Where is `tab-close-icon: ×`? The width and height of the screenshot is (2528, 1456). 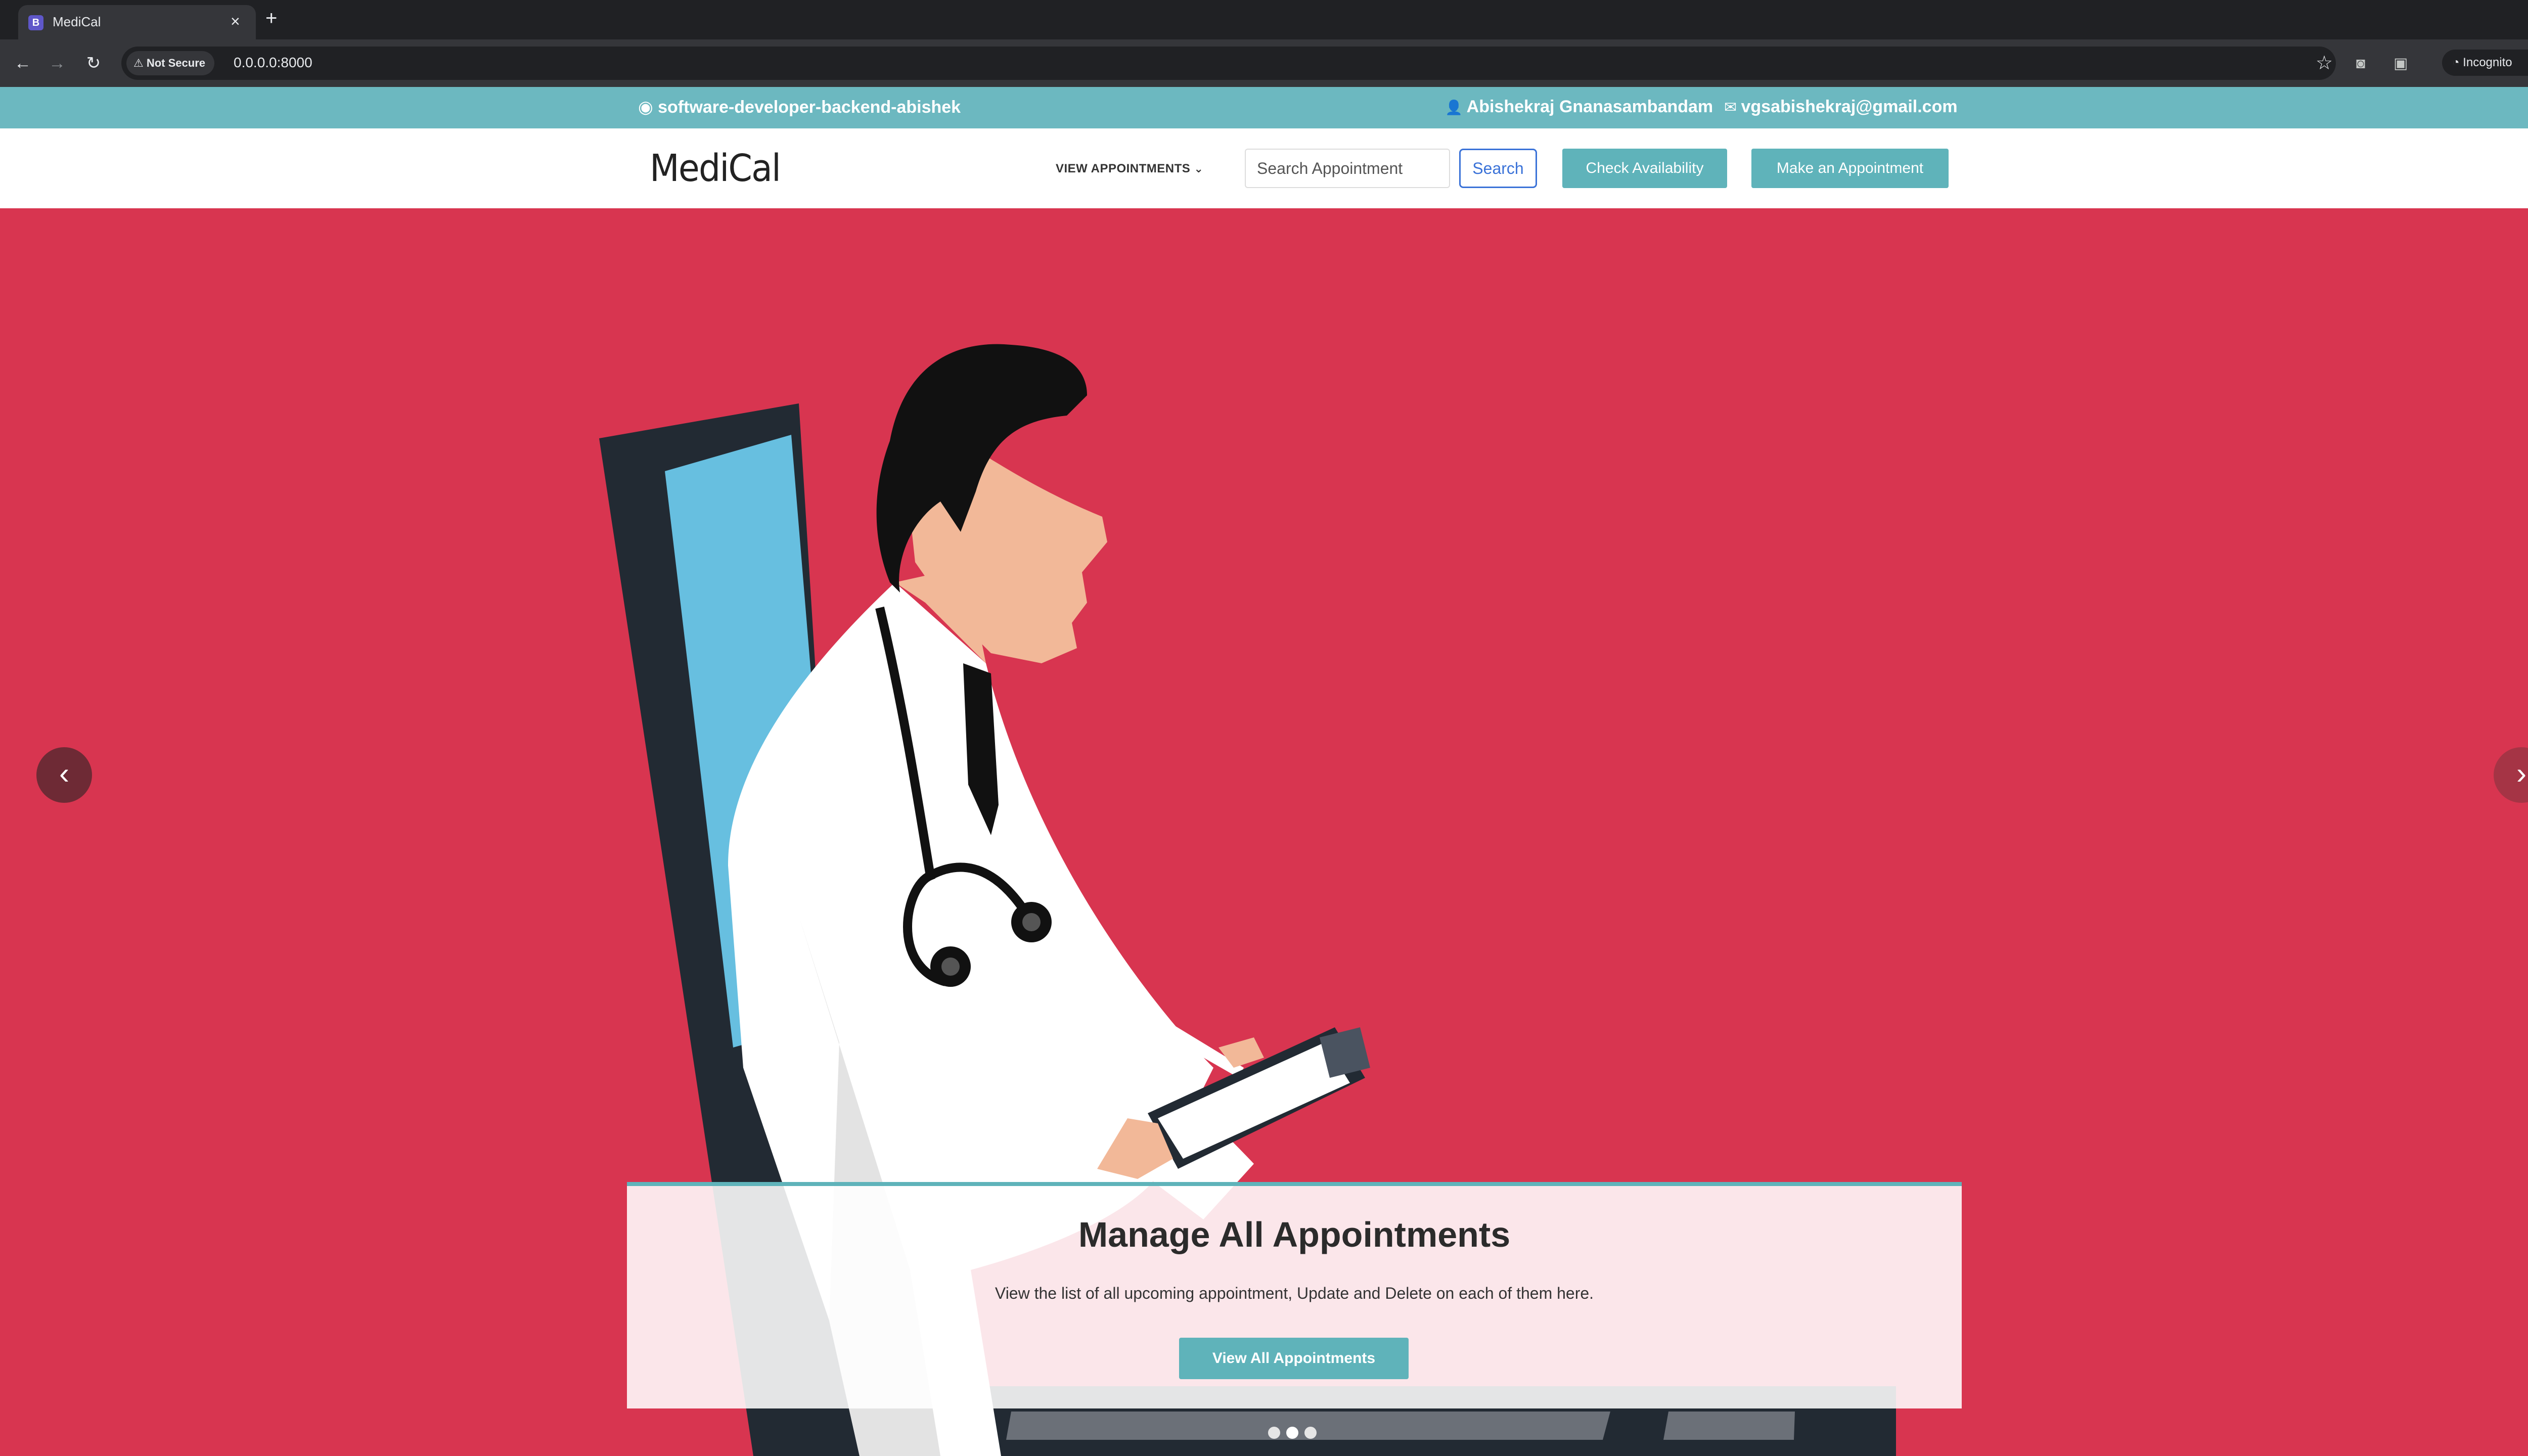 tab-close-icon: × is located at coordinates (236, 21).